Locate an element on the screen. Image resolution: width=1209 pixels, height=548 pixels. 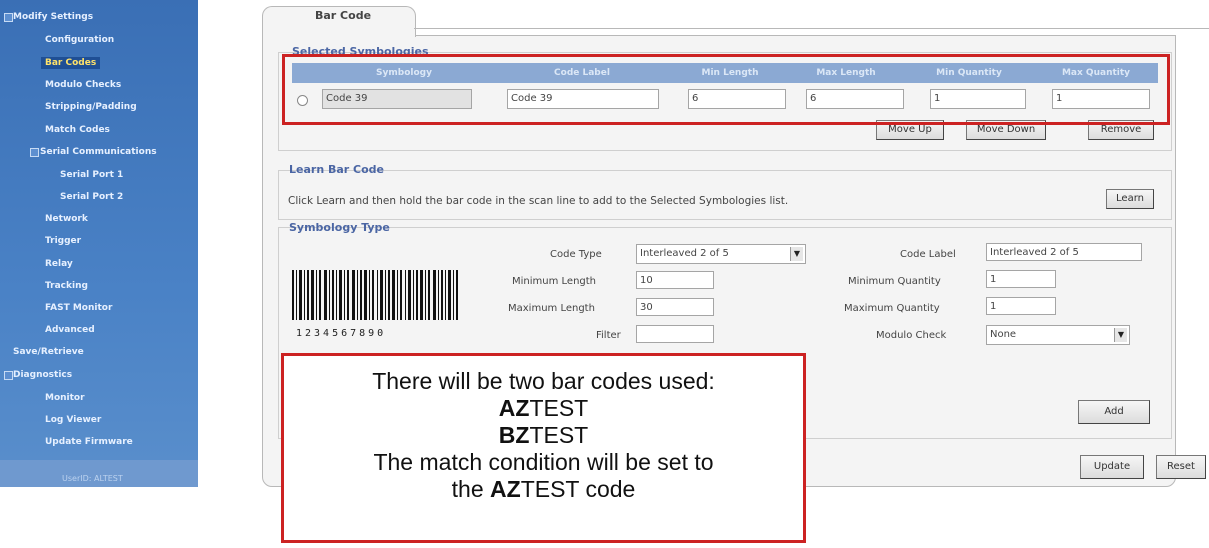
callout-code-2: BZTEST is located at coordinates (543, 435).